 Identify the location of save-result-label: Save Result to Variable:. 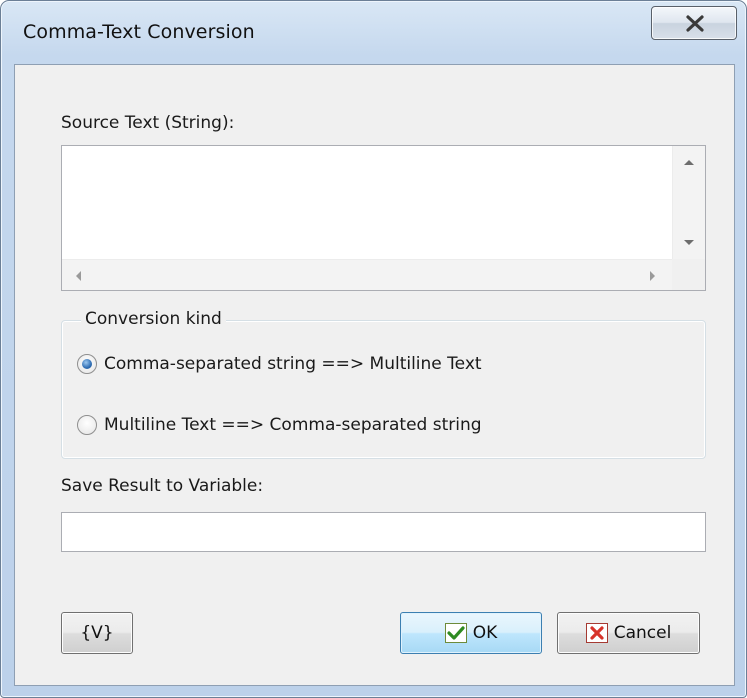
(162, 486).